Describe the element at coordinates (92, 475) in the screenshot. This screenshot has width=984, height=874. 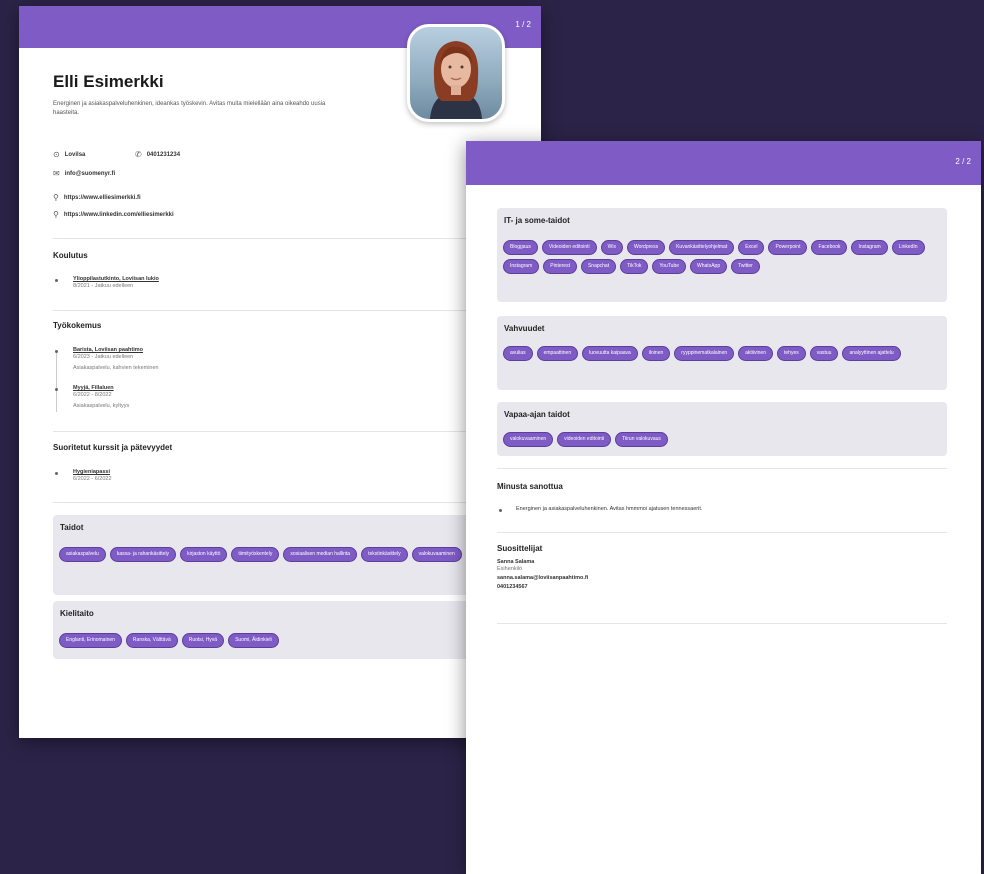
I see `course-item: Hygieniapassi 6/2022 - 6/2022` at that location.